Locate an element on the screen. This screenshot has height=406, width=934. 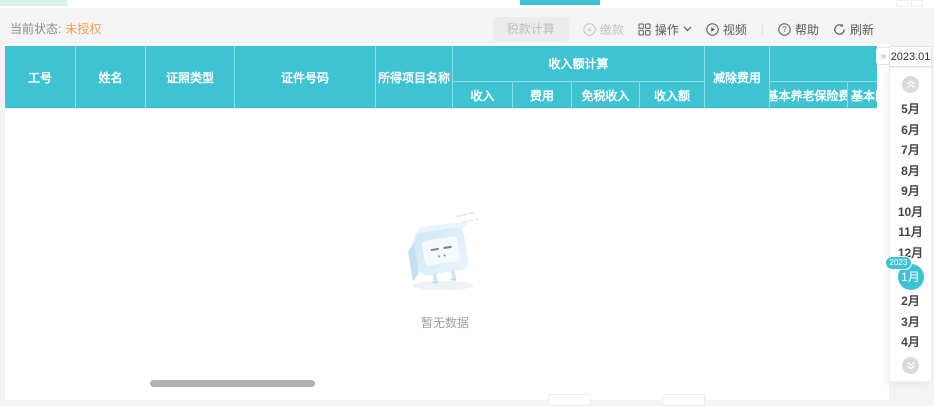
year-badge: 2023 is located at coordinates (898, 263).